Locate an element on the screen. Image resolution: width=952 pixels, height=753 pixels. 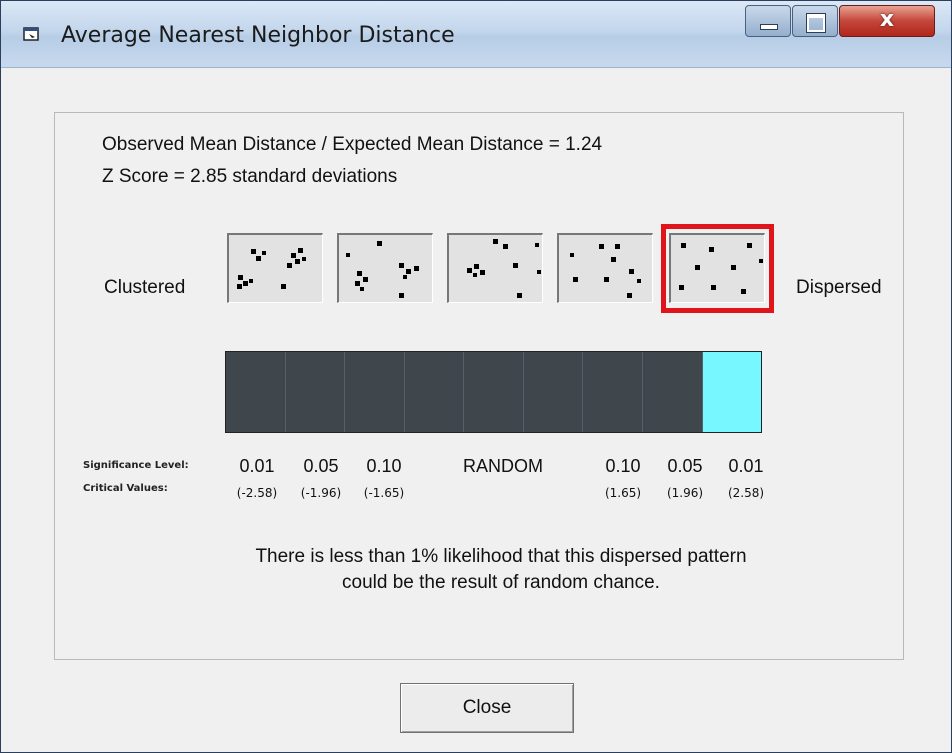
close-window-button: x is located at coordinates (887, 21).